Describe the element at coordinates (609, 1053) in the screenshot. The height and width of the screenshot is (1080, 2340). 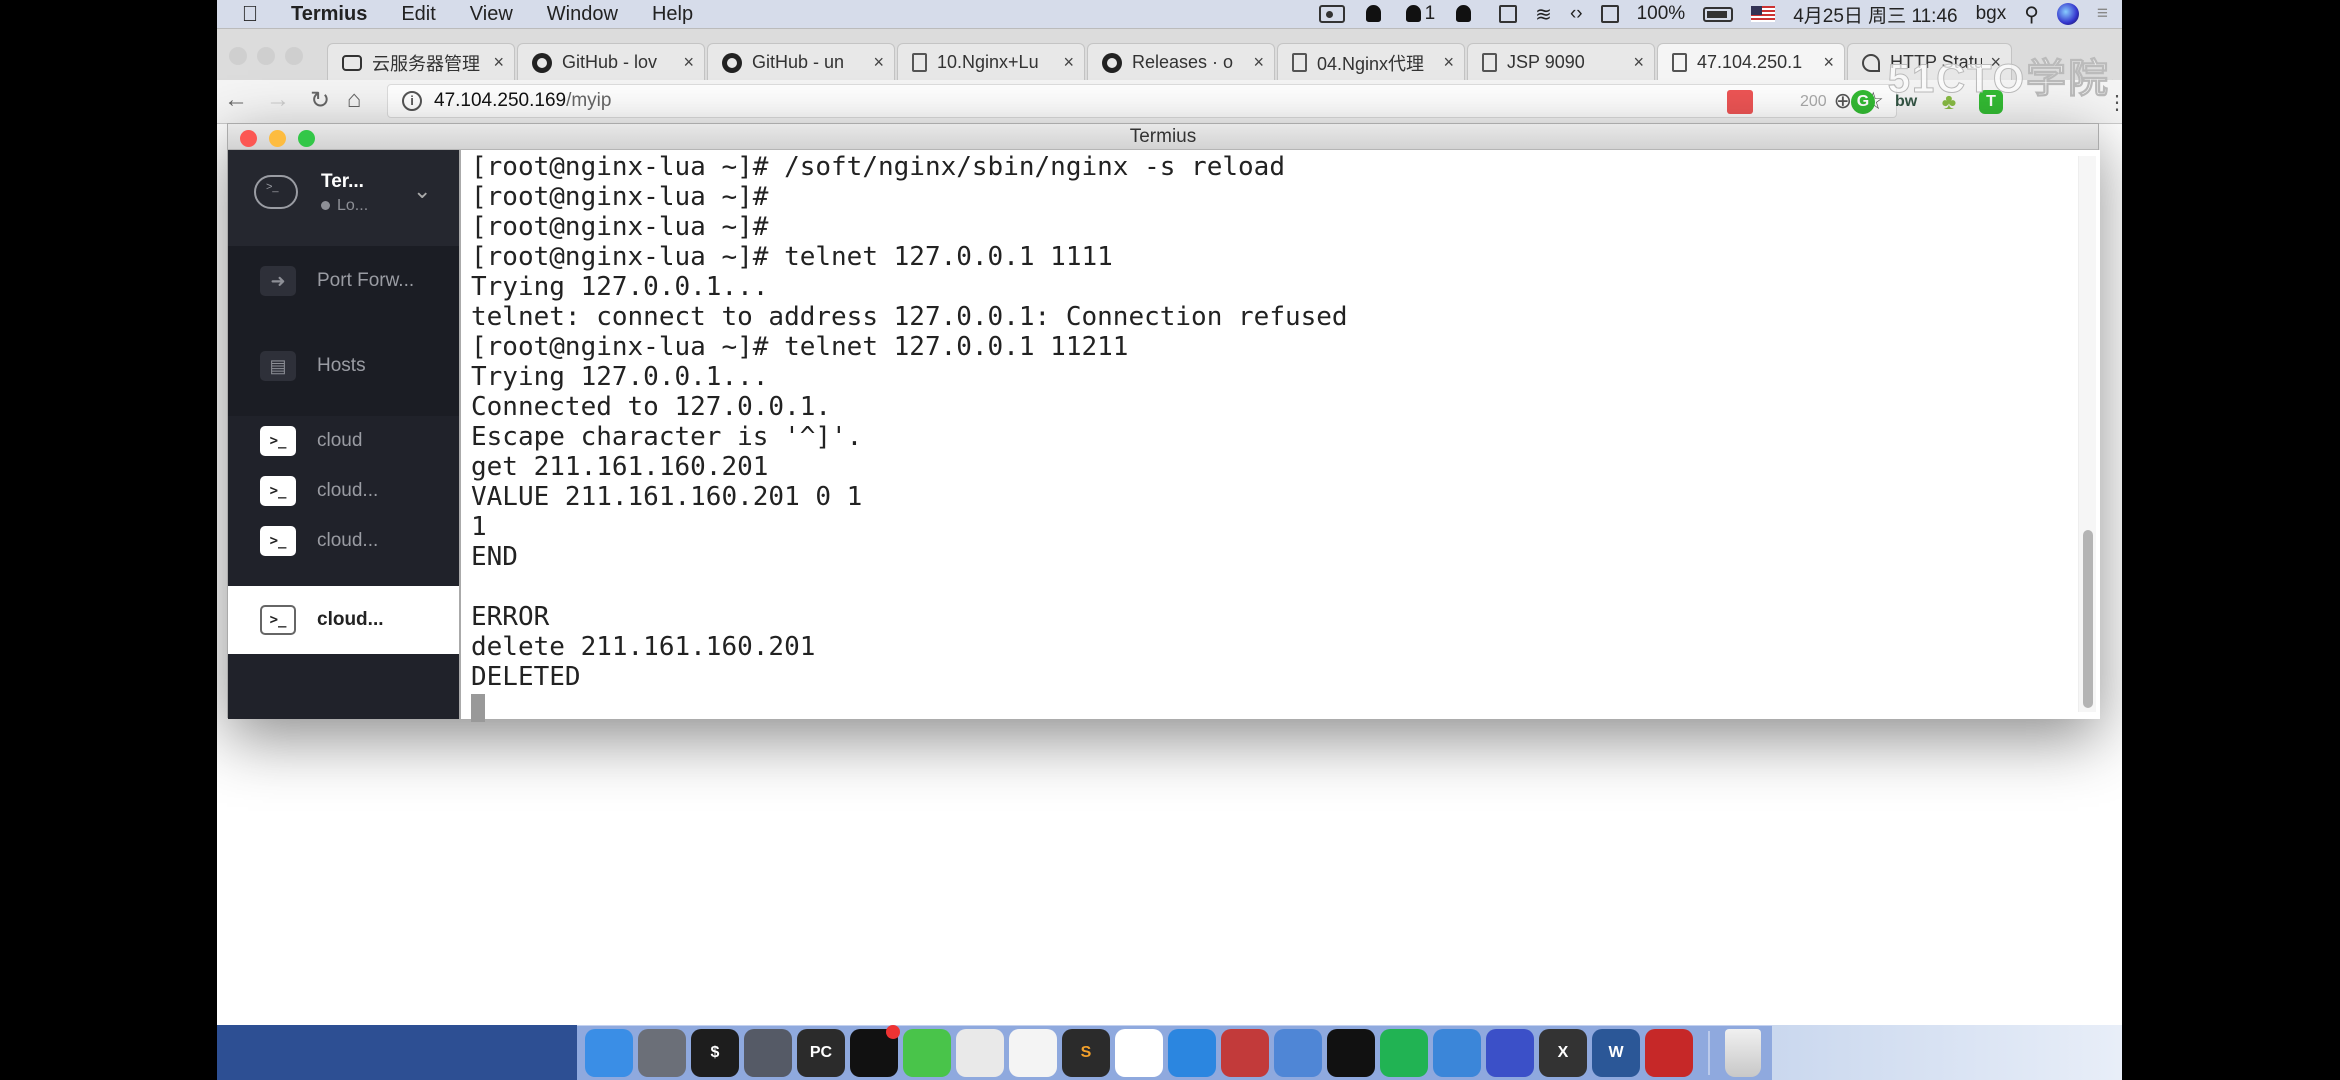
I see `dock-app-finder` at that location.